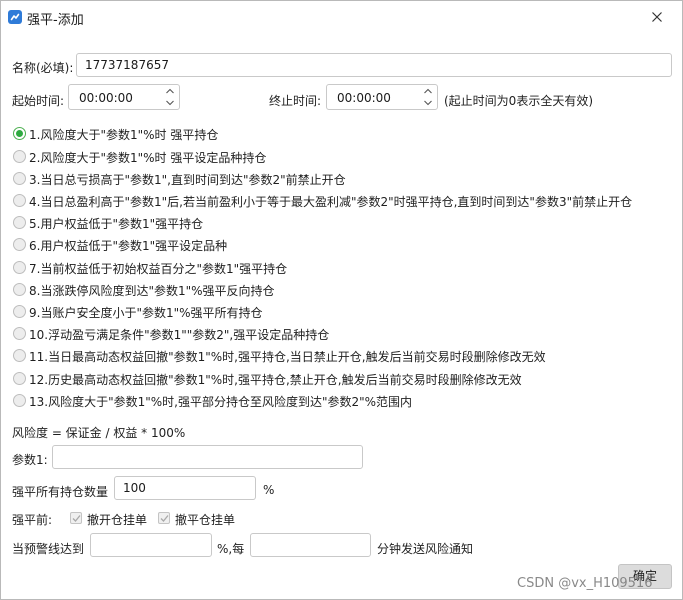 This screenshot has width=683, height=600. Describe the element at coordinates (117, 520) in the screenshot. I see `cancel-open-orders-label: 撤开仓挂单` at that location.